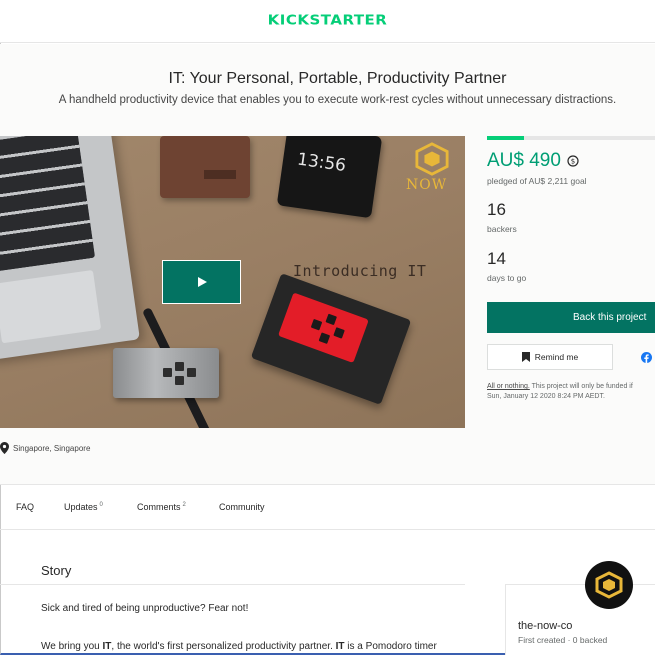 The width and height of the screenshot is (655, 655). What do you see at coordinates (524, 160) in the screenshot?
I see `pledged-amount: AU$ 490` at bounding box center [524, 160].